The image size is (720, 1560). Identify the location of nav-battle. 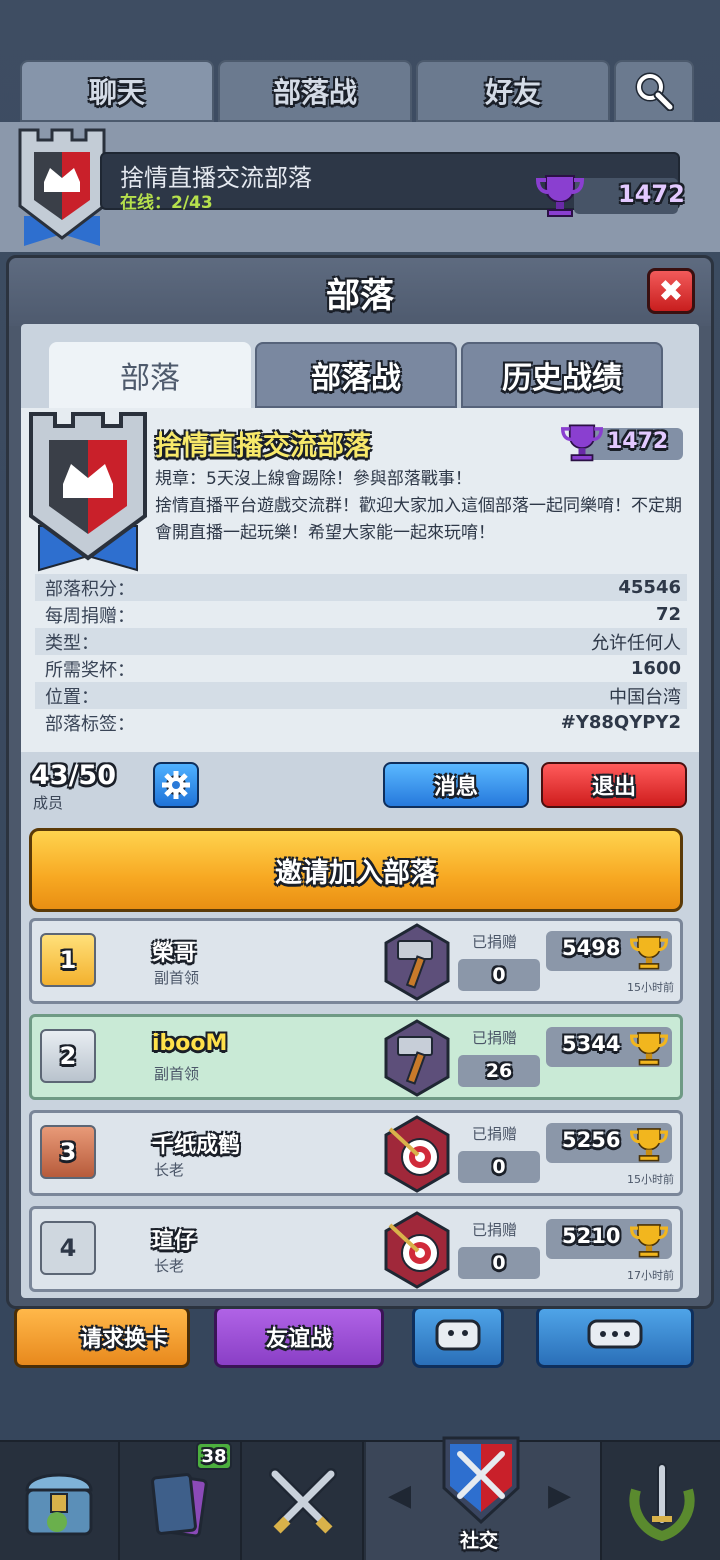
(304, 1501).